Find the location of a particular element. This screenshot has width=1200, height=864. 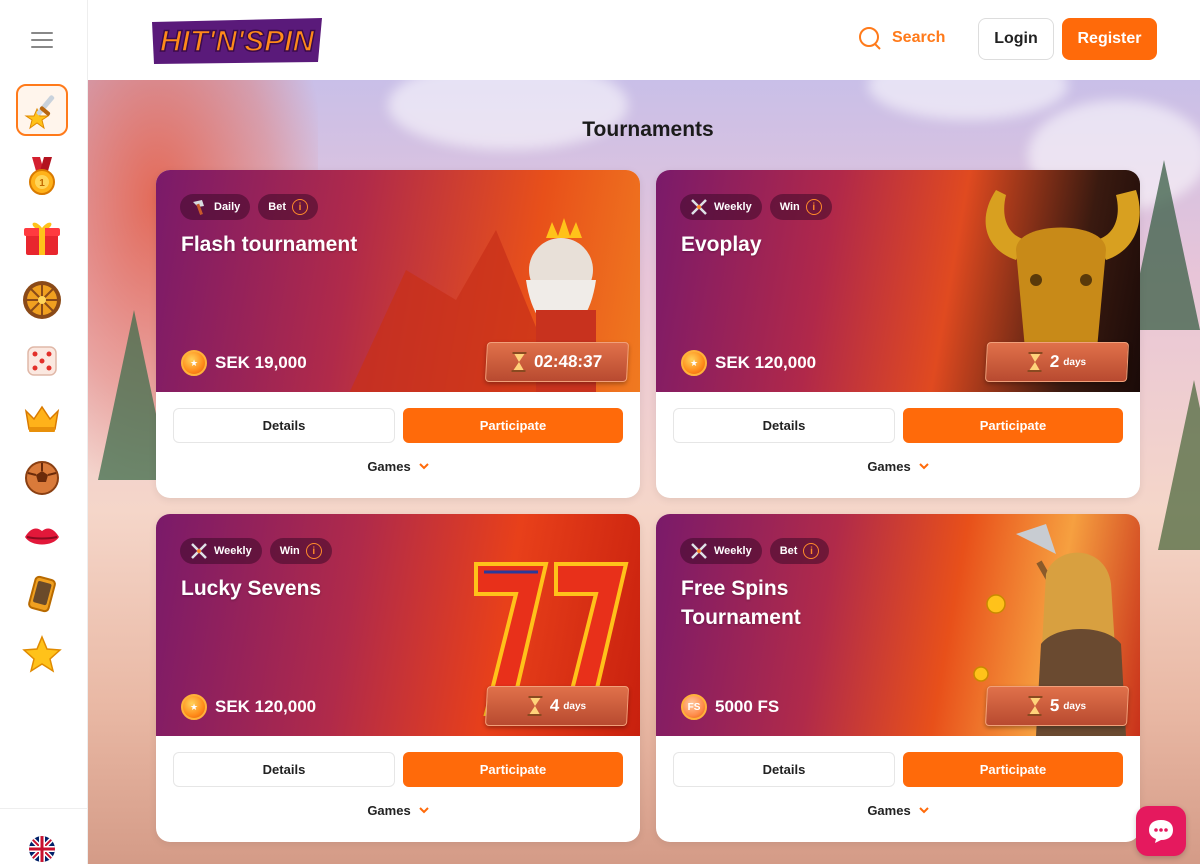

sidebar-item-achievements: 1 is located at coordinates (42, 176).